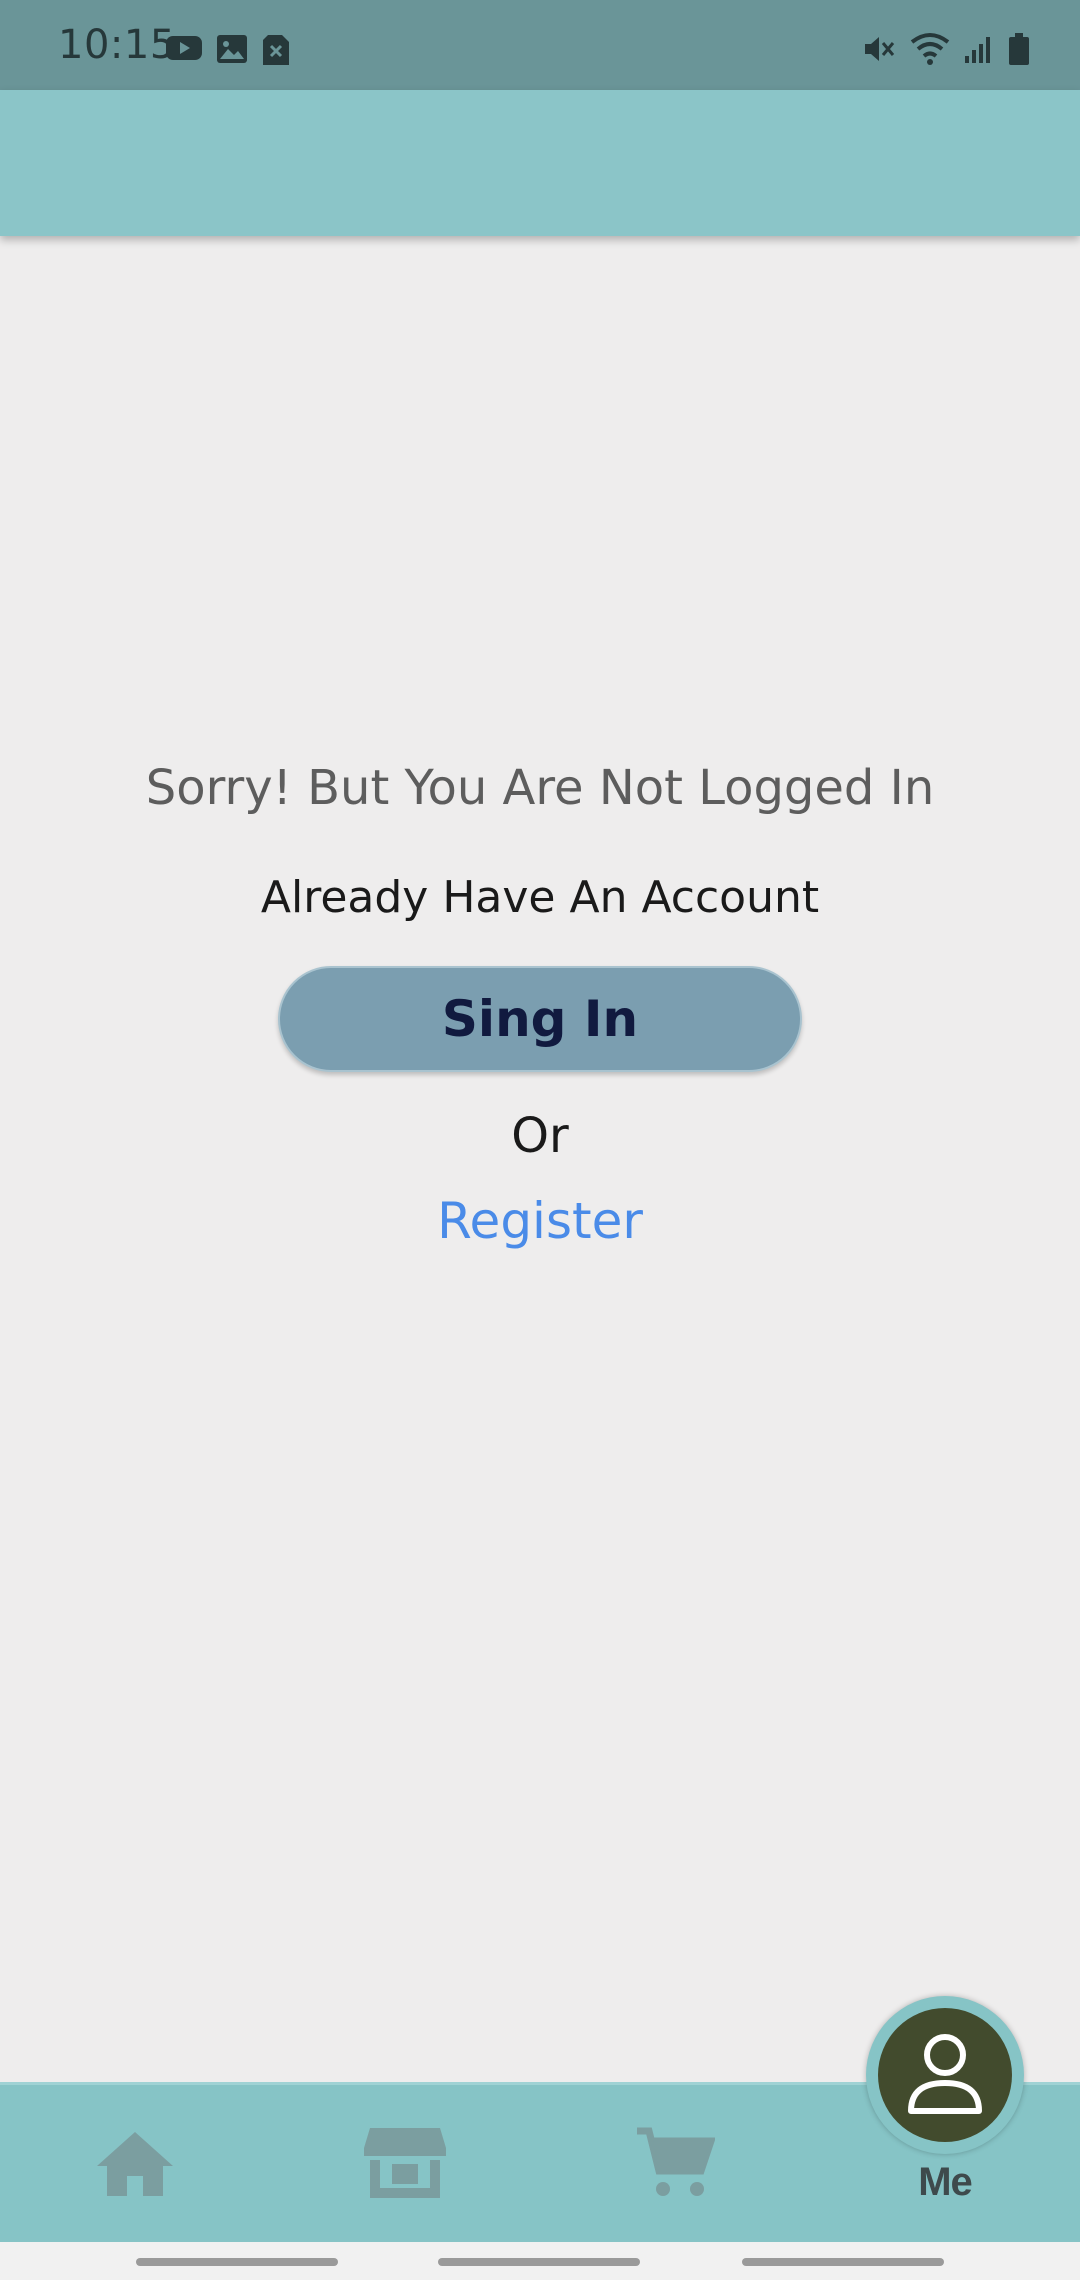  Describe the element at coordinates (879, 49) in the screenshot. I see `vibrate-mute-icon` at that location.